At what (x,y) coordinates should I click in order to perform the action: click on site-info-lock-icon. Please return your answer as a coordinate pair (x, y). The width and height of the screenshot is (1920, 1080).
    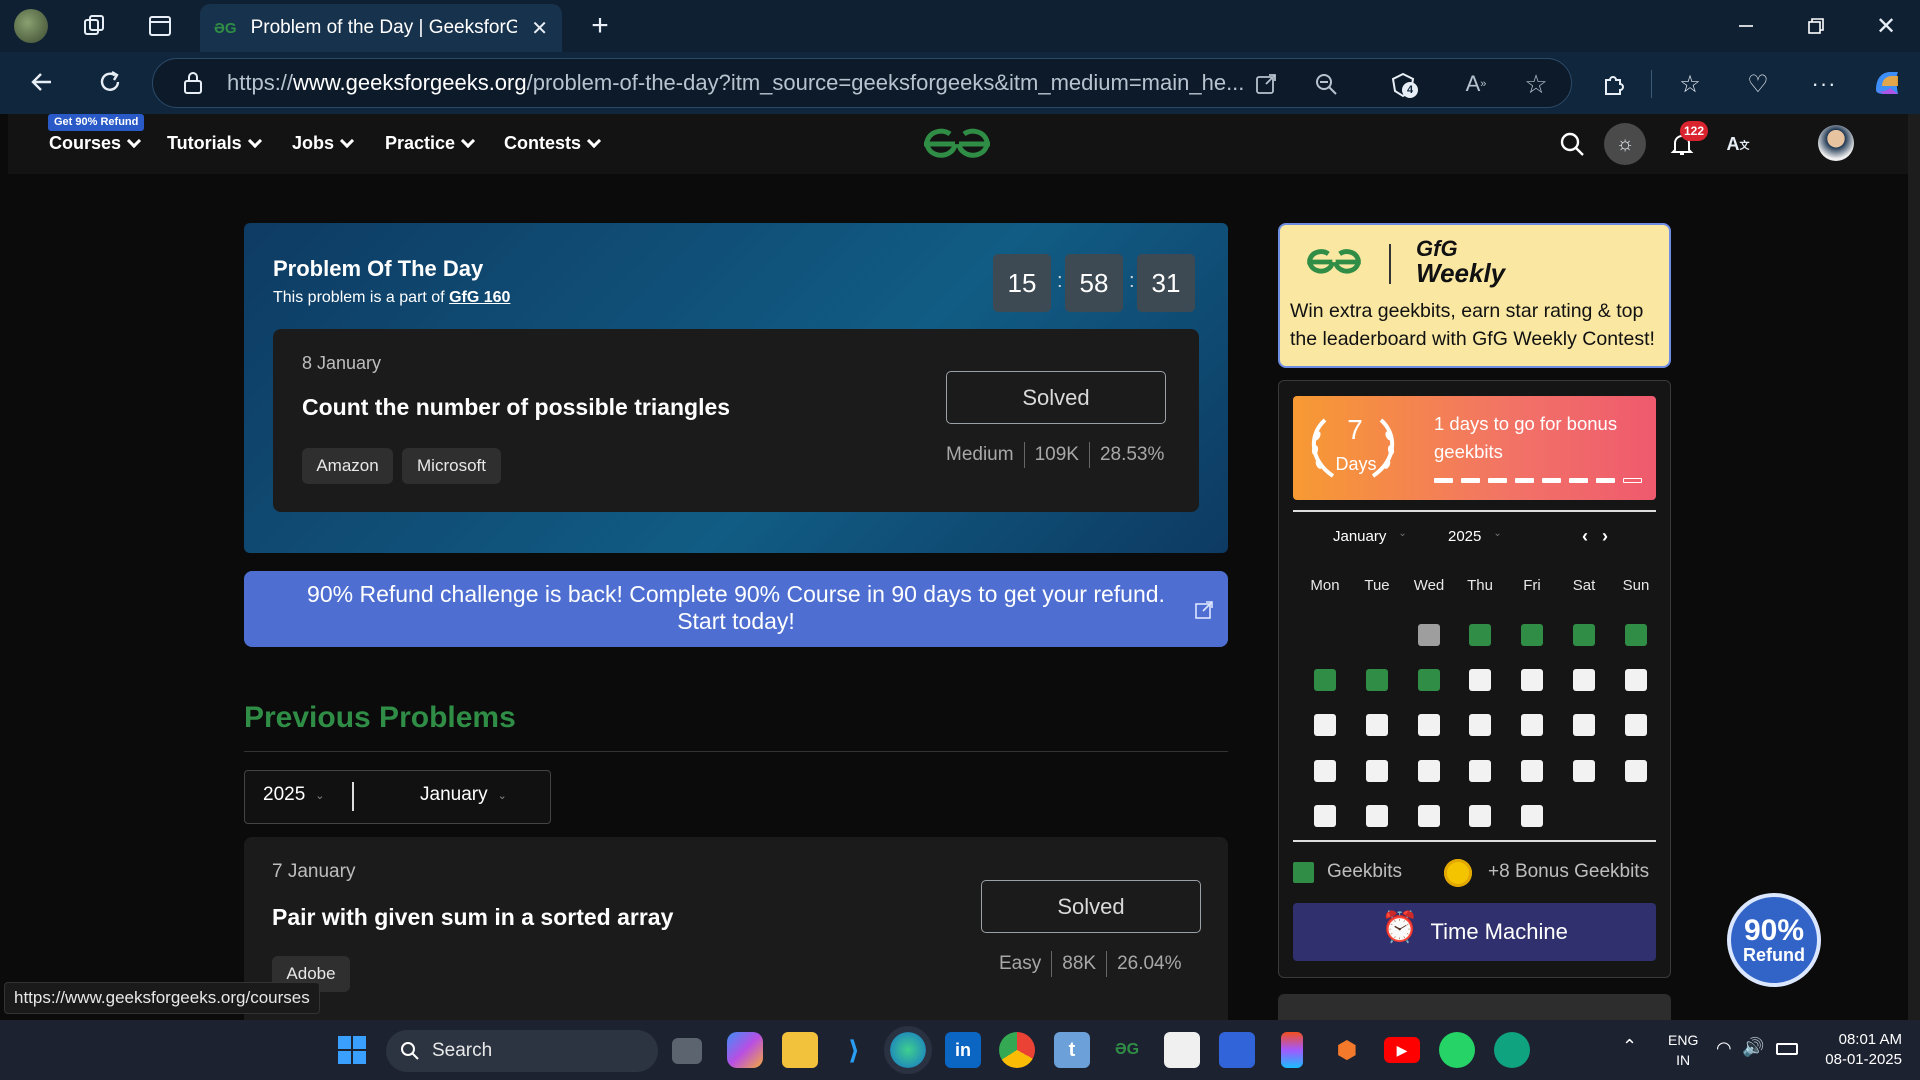
    Looking at the image, I should click on (193, 83).